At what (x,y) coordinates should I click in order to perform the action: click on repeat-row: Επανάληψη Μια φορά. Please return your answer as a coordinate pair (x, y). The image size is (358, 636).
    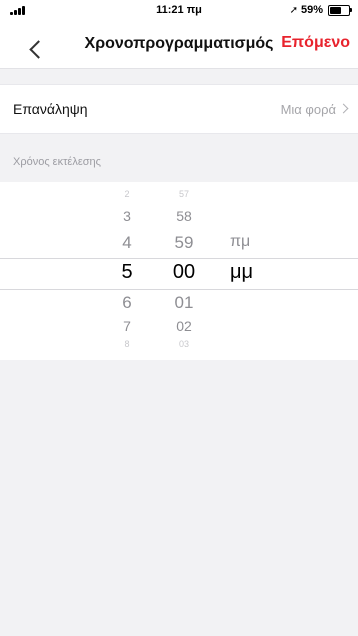
    Looking at the image, I should click on (179, 109).